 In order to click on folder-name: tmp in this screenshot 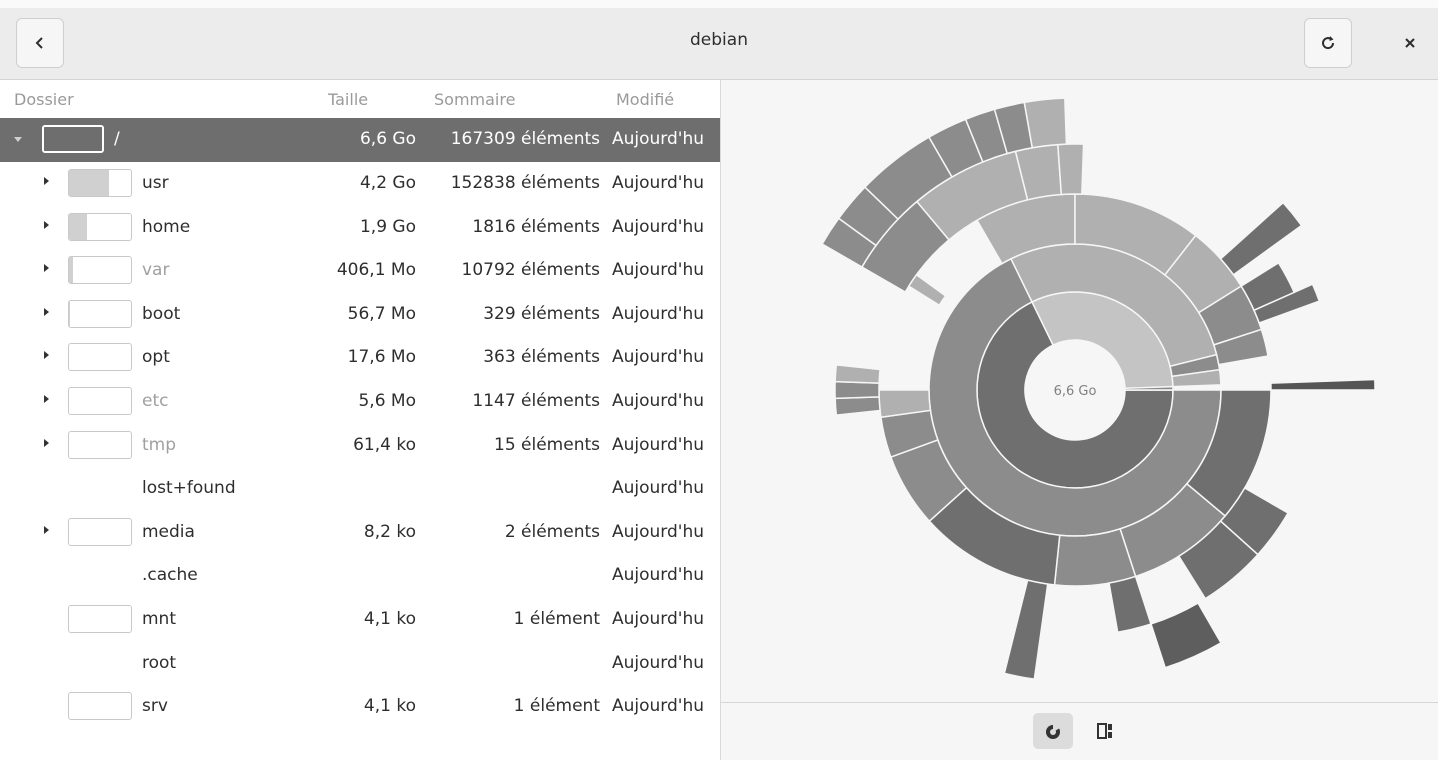, I will do `click(159, 444)`.